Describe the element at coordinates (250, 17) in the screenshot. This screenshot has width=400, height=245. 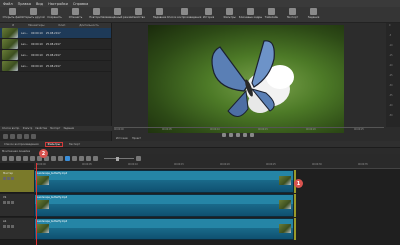
I see `toolbar-button-label: Ключевые кадры` at that location.